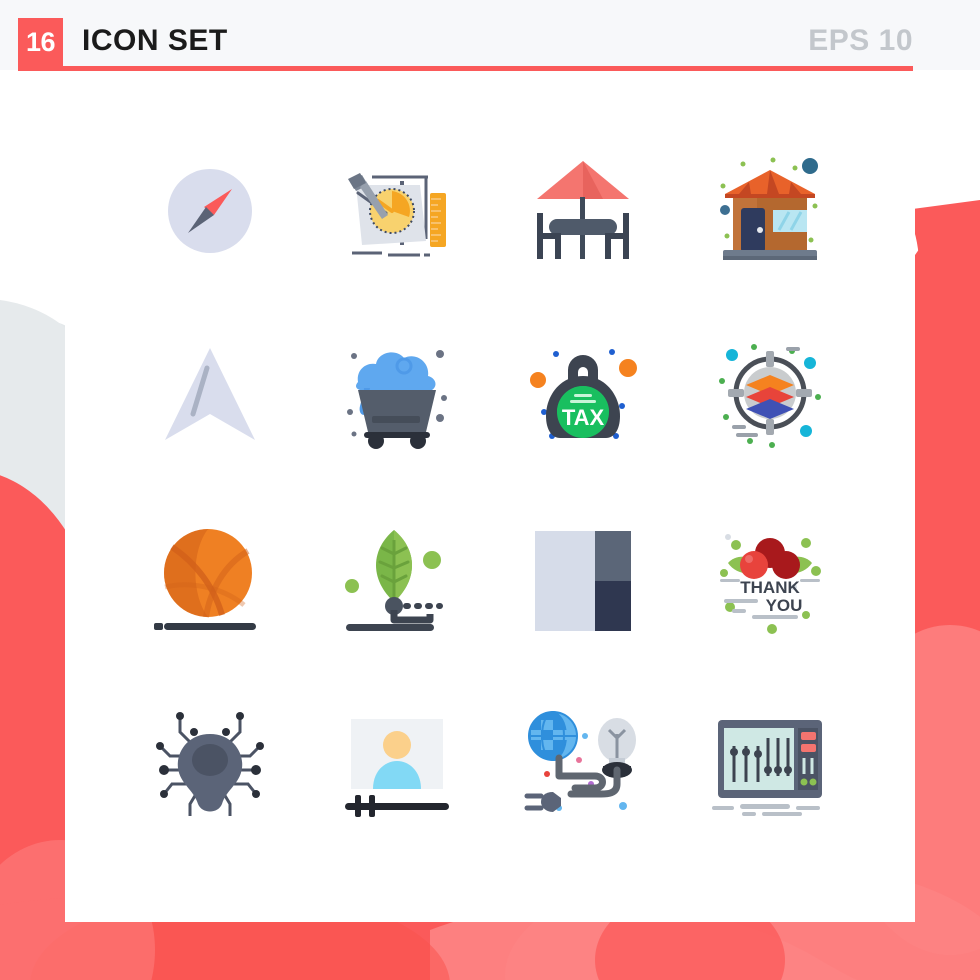  I want to click on eco-leaf-circuit-icon, so click(393, 580).